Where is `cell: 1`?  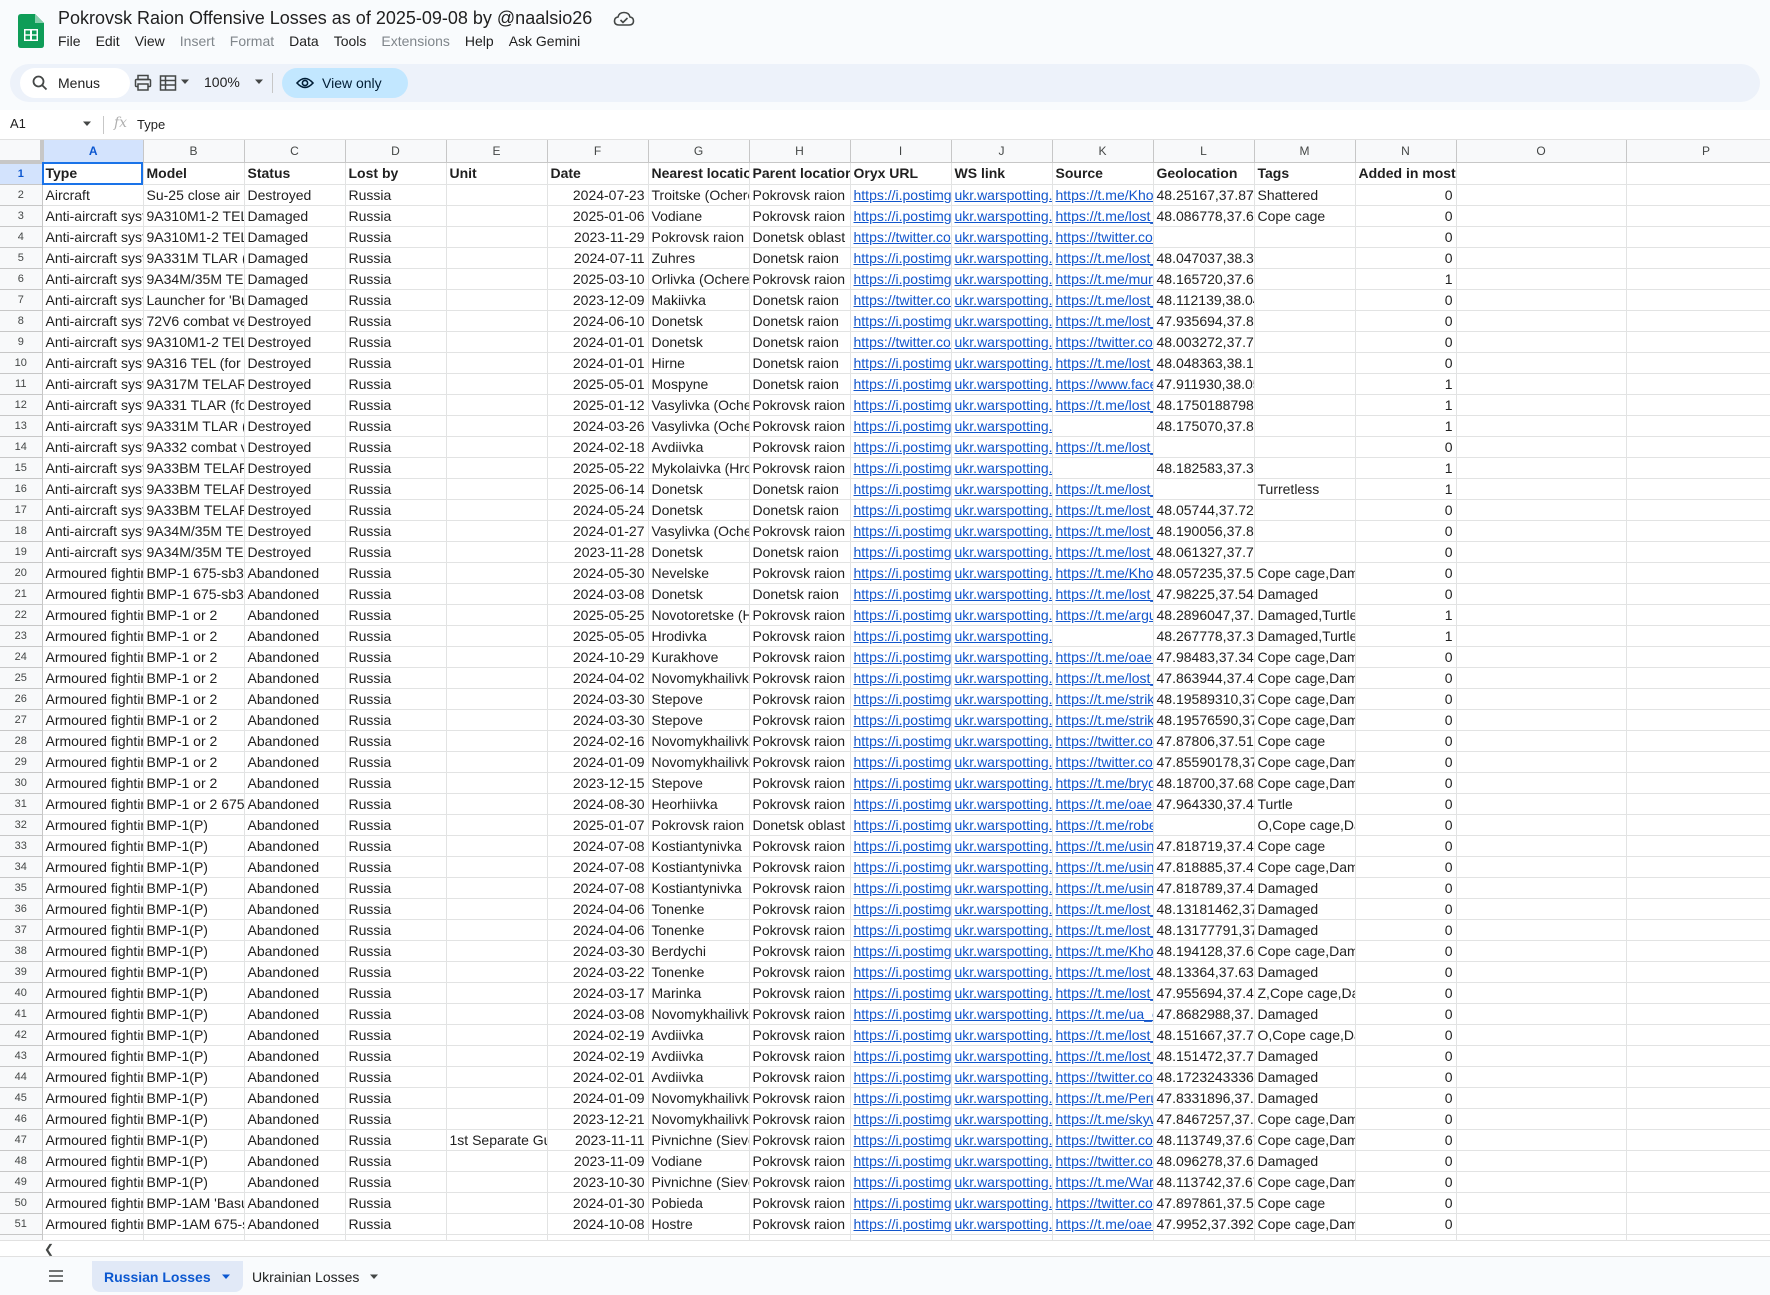 cell: 1 is located at coordinates (1406, 615).